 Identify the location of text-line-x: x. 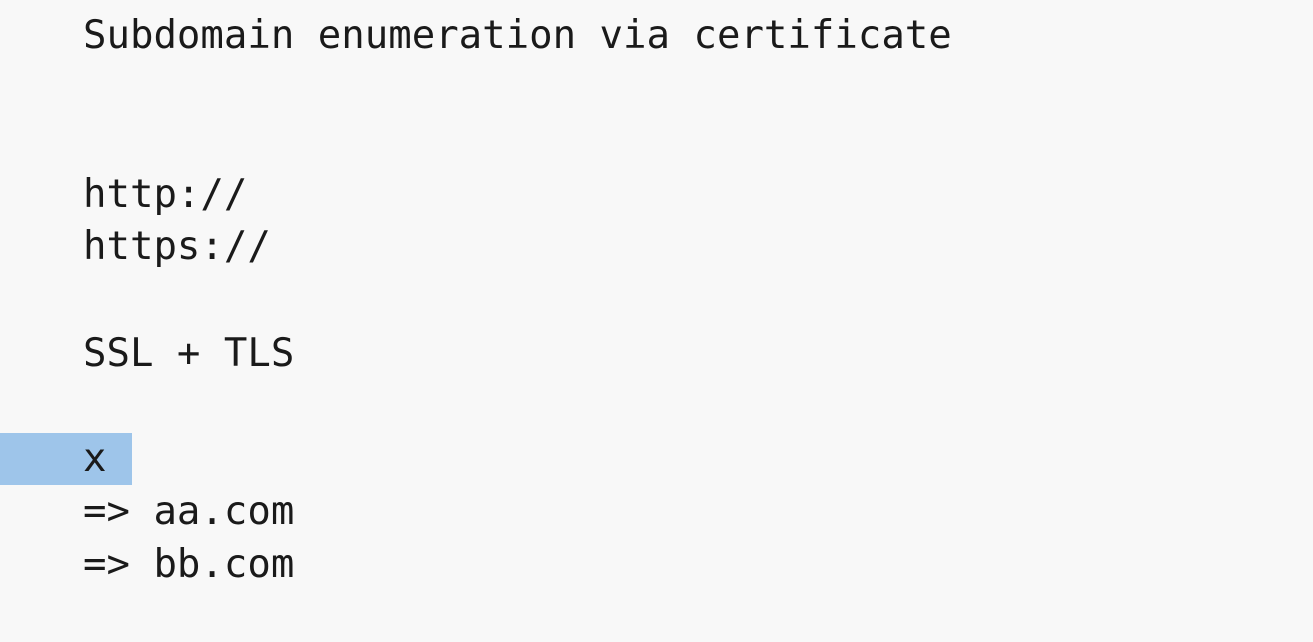
(95, 458).